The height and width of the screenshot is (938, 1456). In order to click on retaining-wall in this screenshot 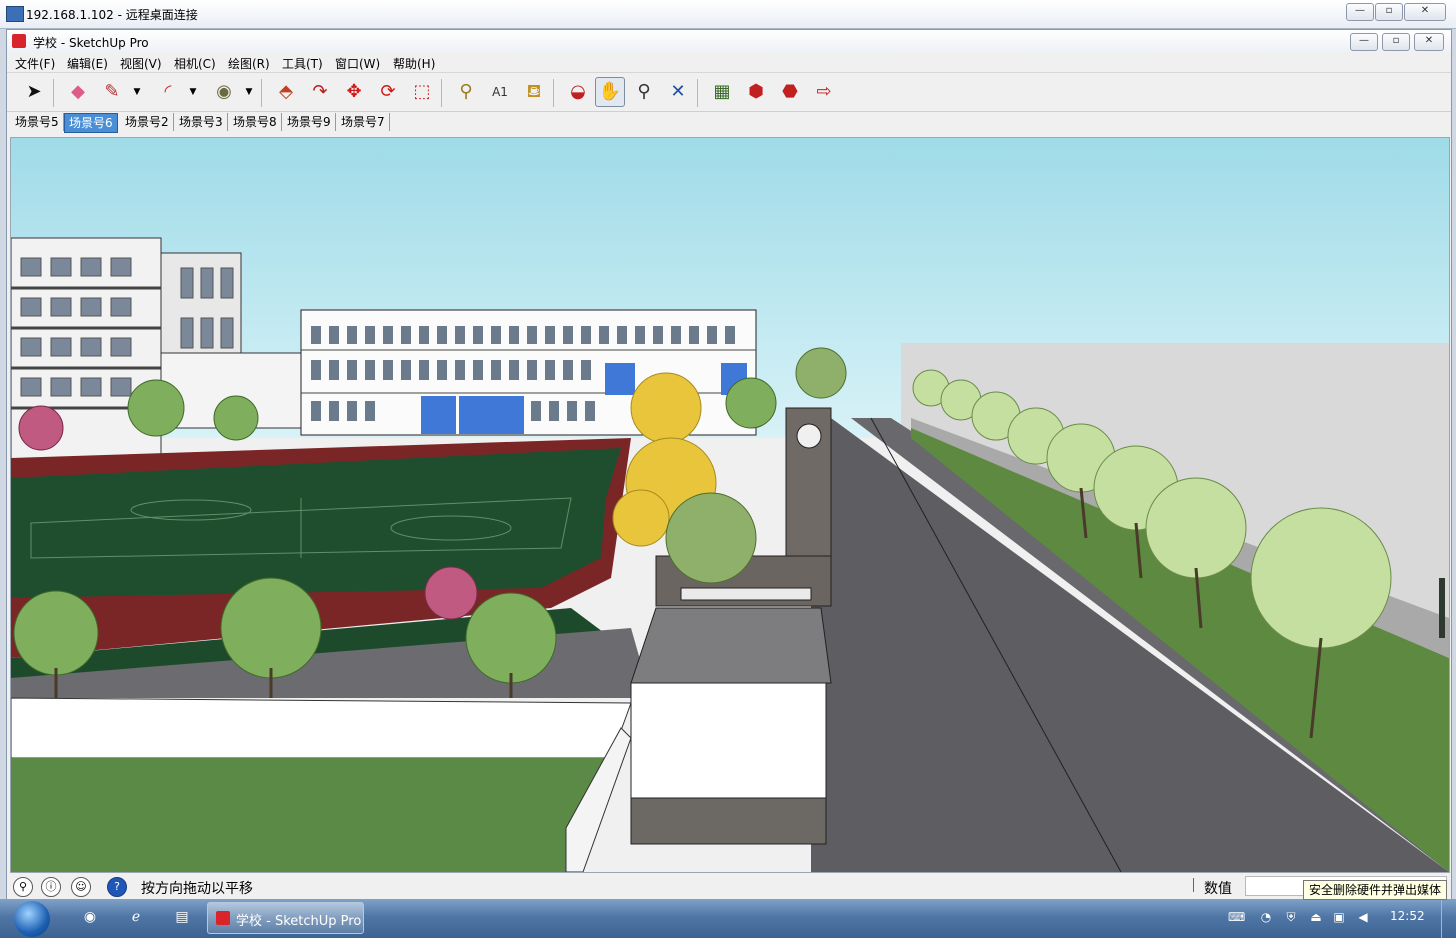, I will do `click(321, 728)`.